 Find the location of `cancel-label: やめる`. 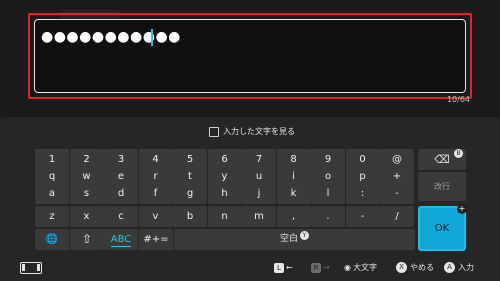

cancel-label: やめる is located at coordinates (422, 267).